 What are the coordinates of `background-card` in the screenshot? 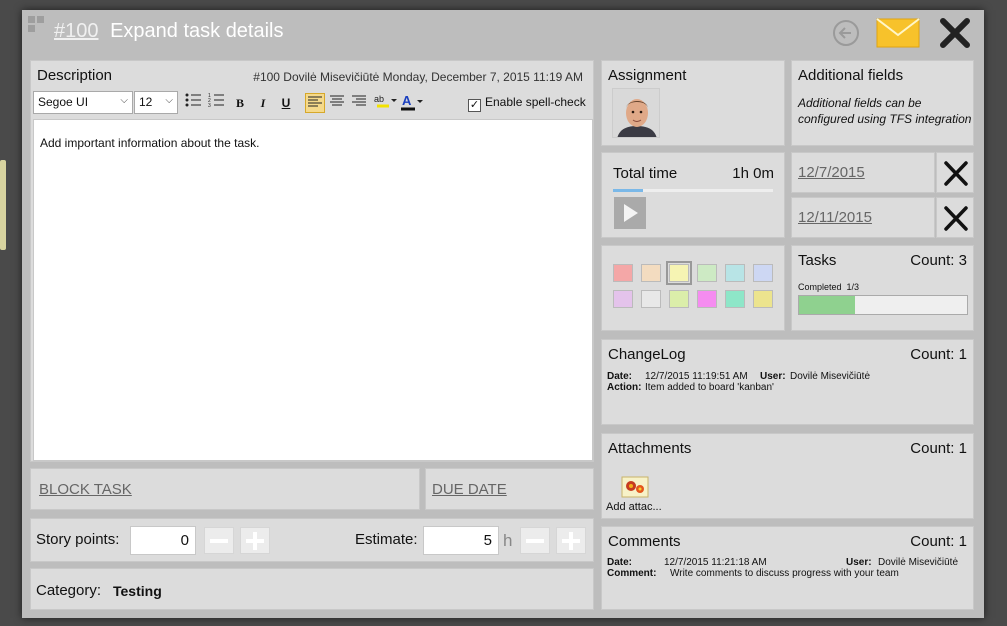 It's located at (3, 205).